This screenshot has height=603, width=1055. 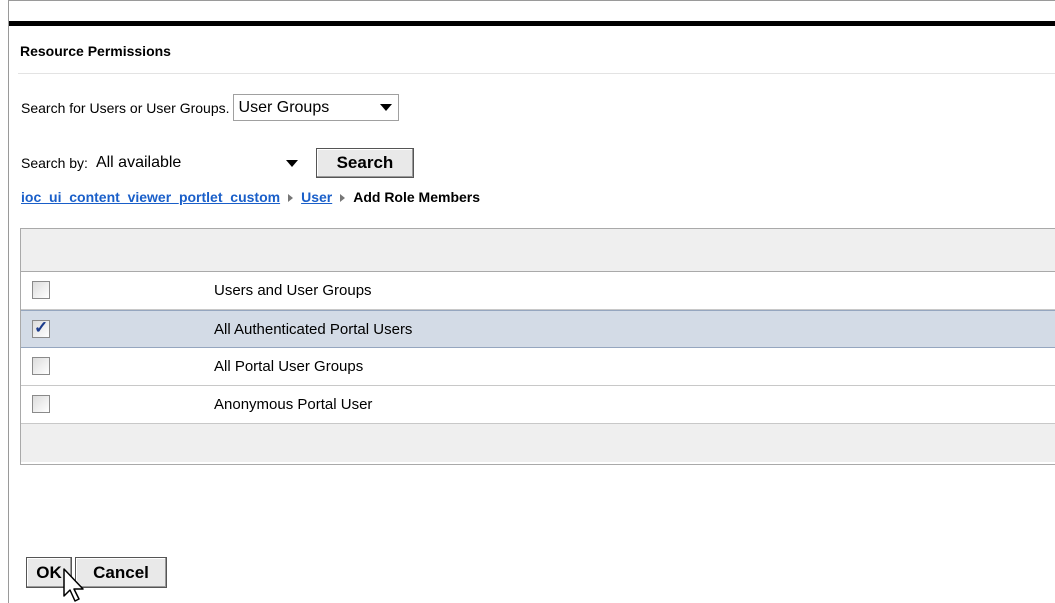 What do you see at coordinates (538, 291) in the screenshot?
I see `table-row: Users and User Groups` at bounding box center [538, 291].